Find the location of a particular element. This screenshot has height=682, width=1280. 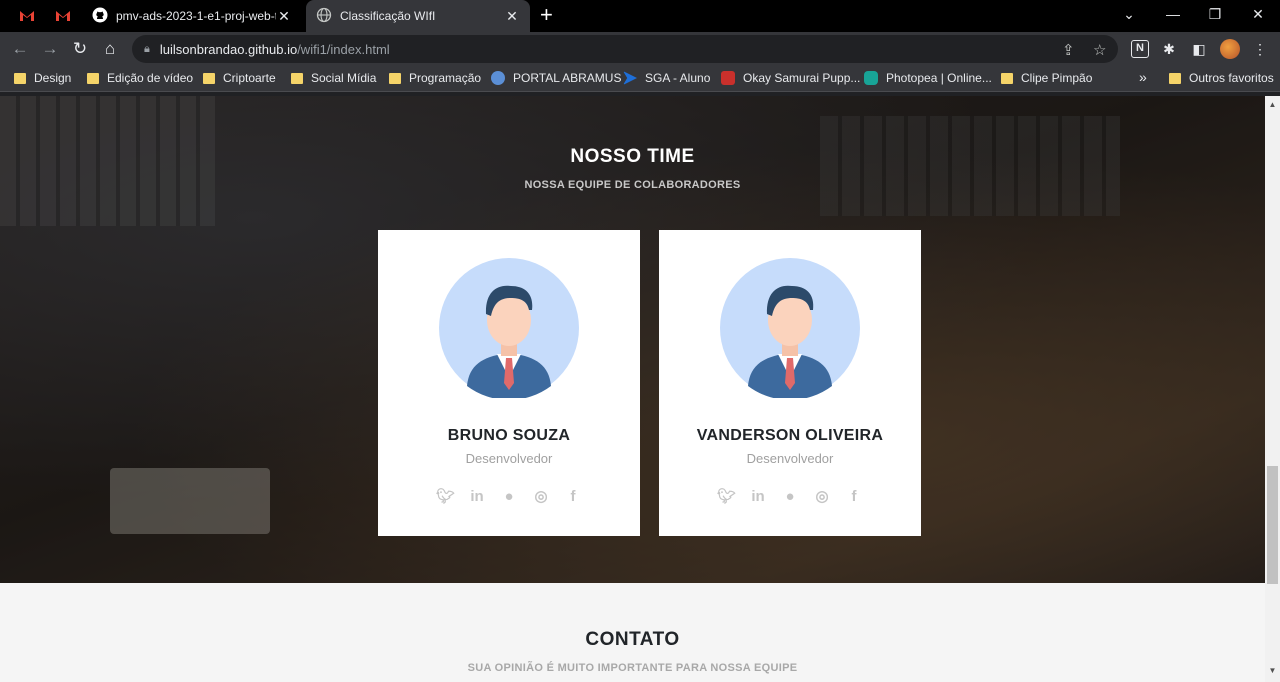

team-card: BRUNO SOUZA Desenvolvedor 🐦︎ in ● ◎ f is located at coordinates (509, 383).